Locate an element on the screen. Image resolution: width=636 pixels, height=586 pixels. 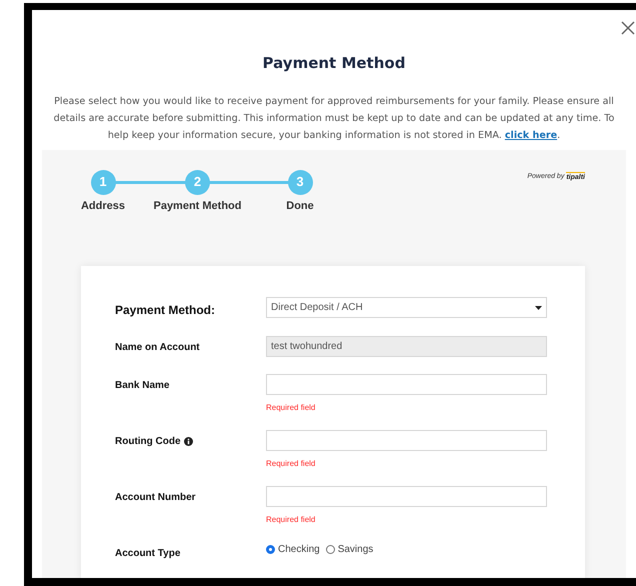
field-label: Payment Method: is located at coordinates (165, 310).